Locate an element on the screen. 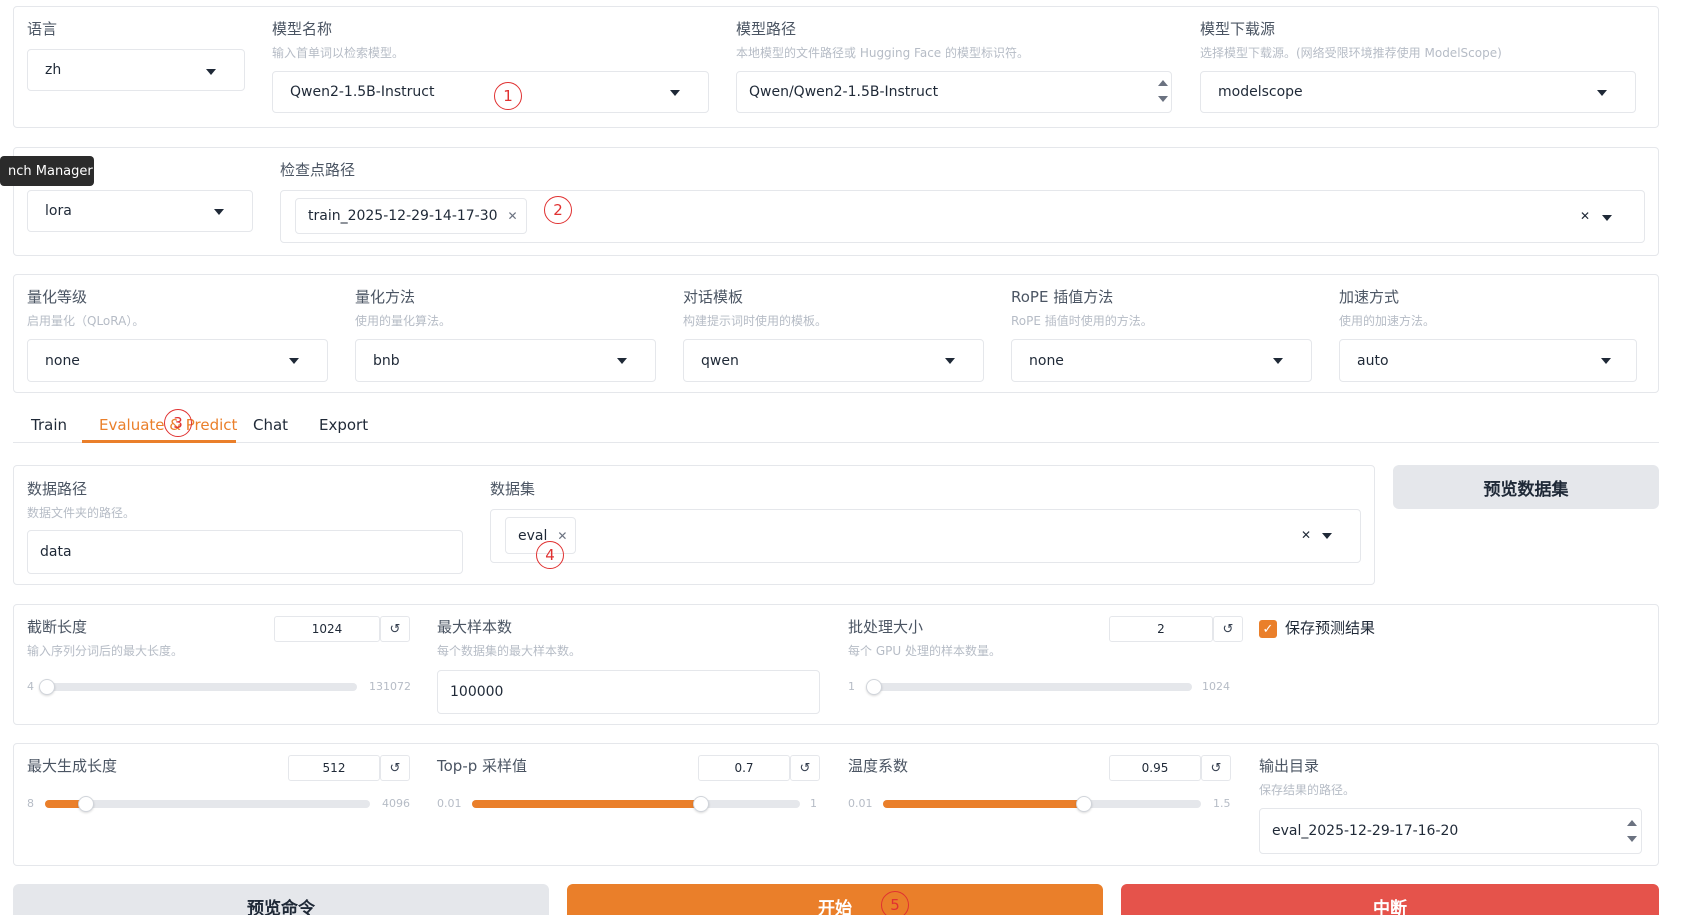 Image resolution: width=1685 pixels, height=915 pixels. annotation-marker-2: 2 is located at coordinates (558, 210).